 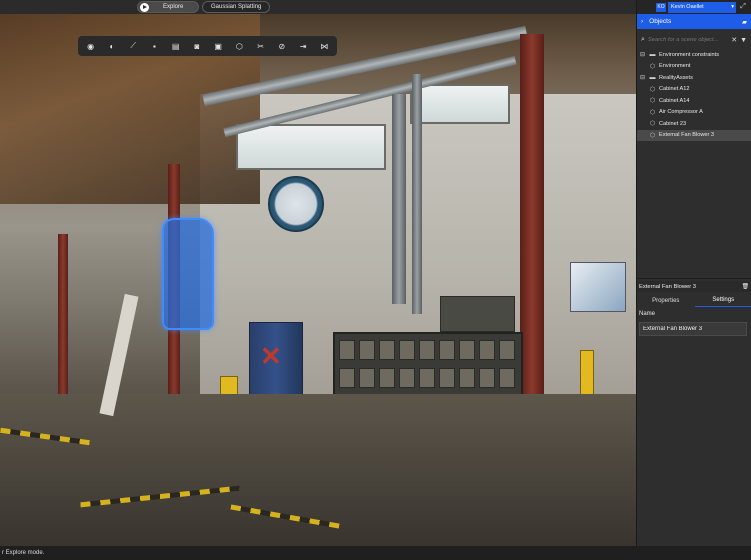 I want to click on user-menu: Kevin Oaellet ▾, so click(x=702, y=7).